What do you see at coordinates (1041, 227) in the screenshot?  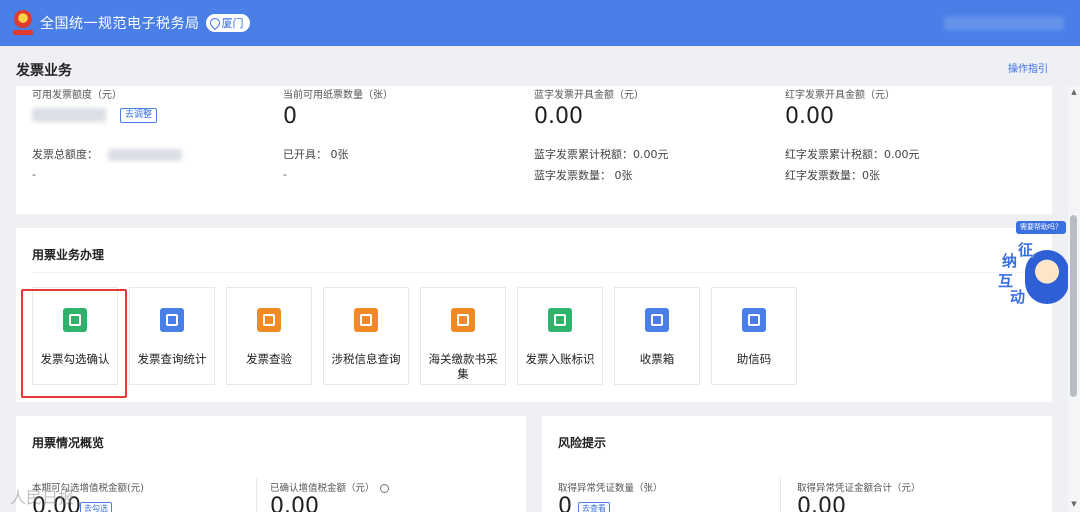 I see `help-pill: 需要帮助吗？` at bounding box center [1041, 227].